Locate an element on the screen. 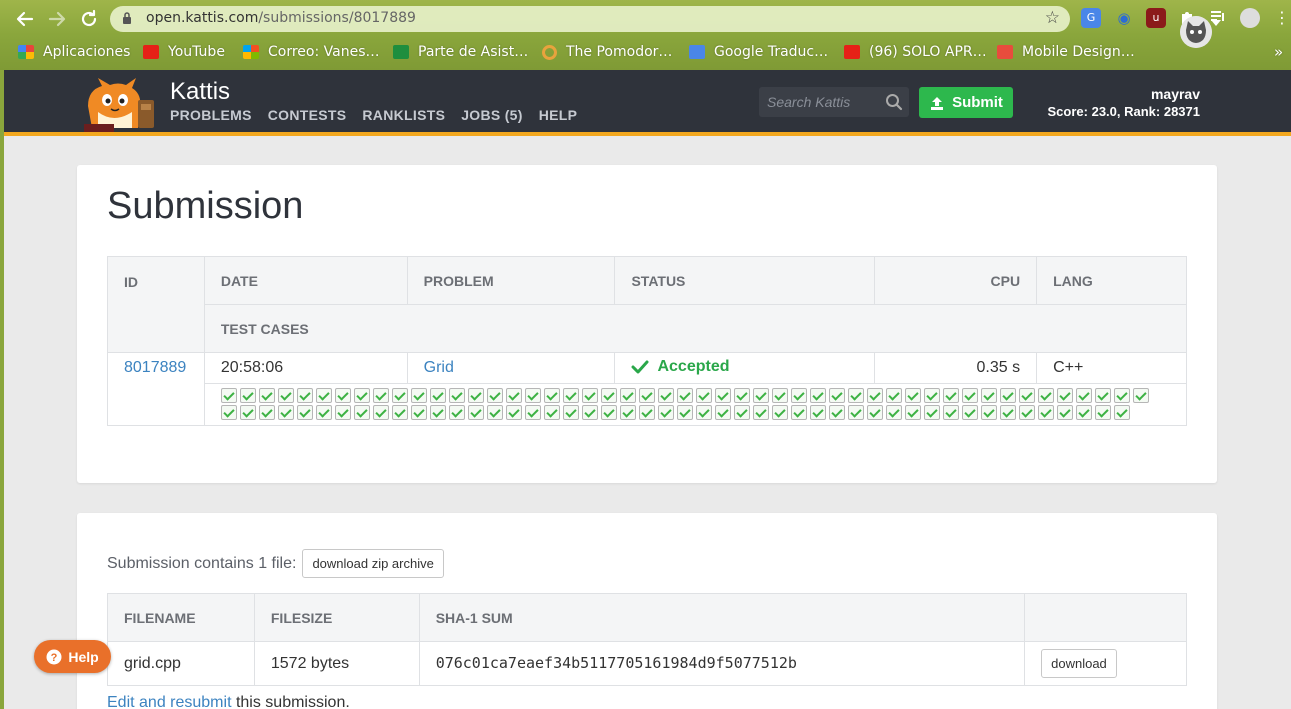 The image size is (1291, 709). ublock-extension-icon: u is located at coordinates (1156, 18).